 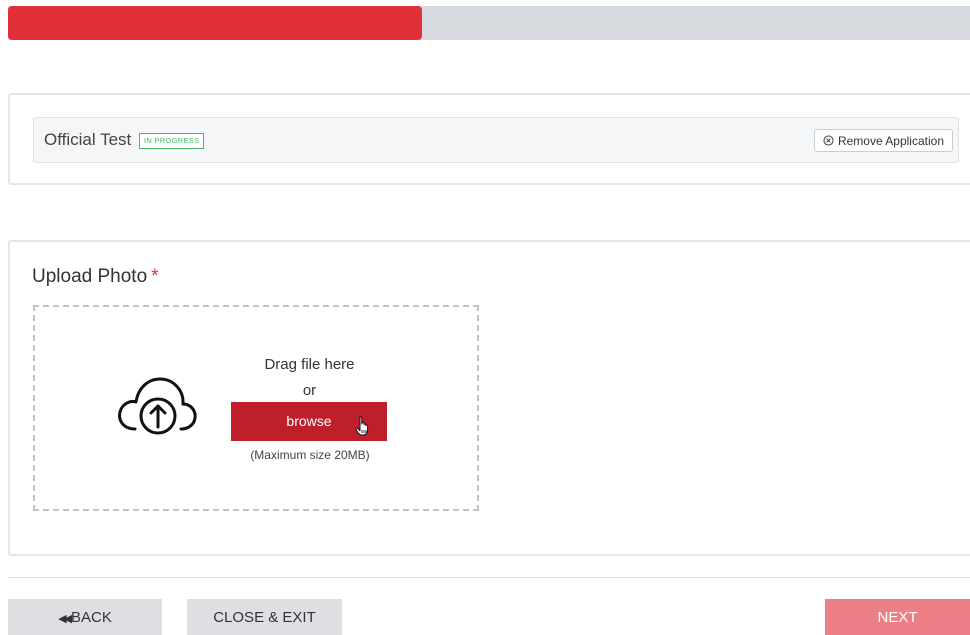 I want to click on application-name: Official Test, so click(x=88, y=139).